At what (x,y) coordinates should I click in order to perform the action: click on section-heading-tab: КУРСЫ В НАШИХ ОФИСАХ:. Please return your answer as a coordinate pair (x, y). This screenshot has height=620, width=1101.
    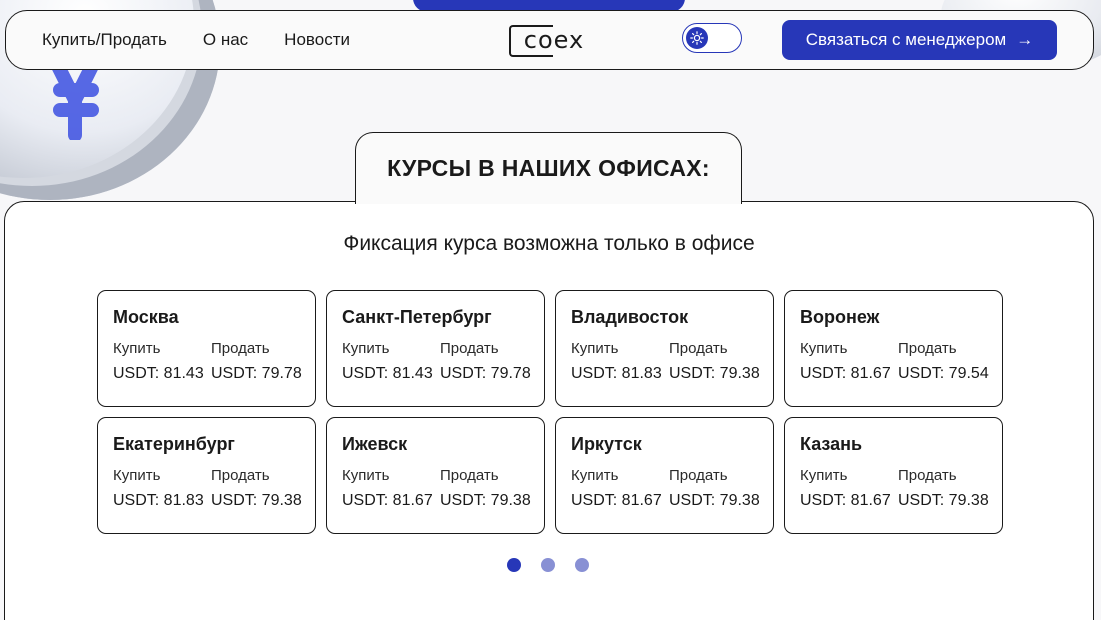
    Looking at the image, I should click on (548, 168).